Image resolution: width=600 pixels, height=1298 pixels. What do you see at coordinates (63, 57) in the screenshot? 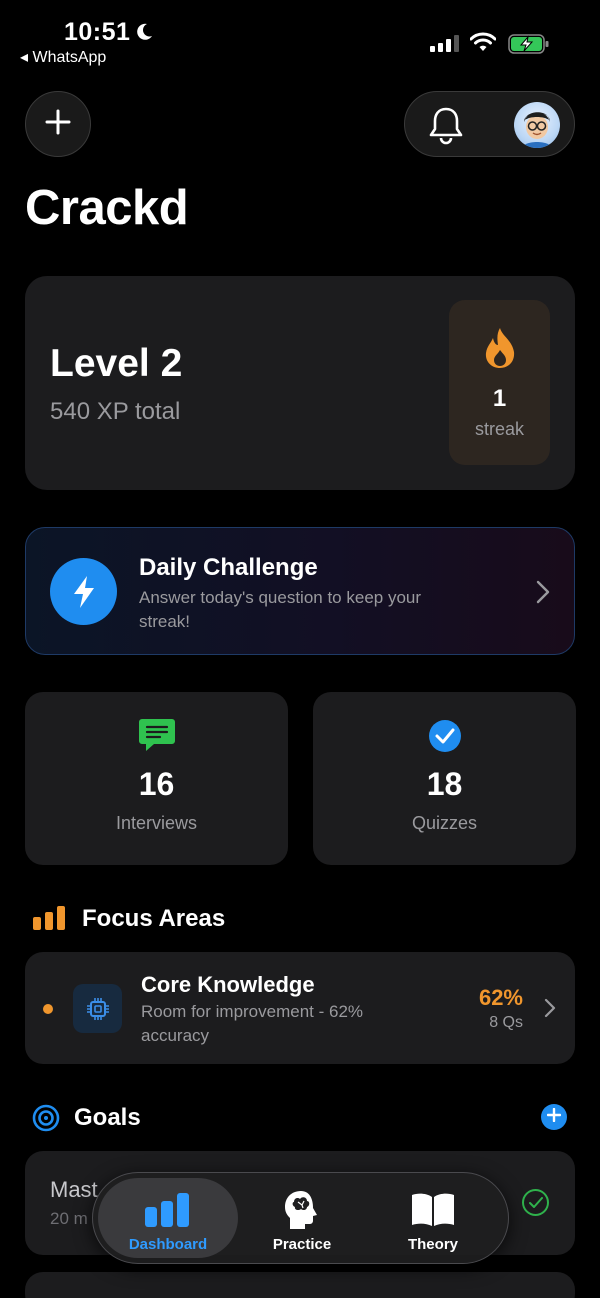
I see `back-to-app-link: ◂ WhatsApp` at bounding box center [63, 57].